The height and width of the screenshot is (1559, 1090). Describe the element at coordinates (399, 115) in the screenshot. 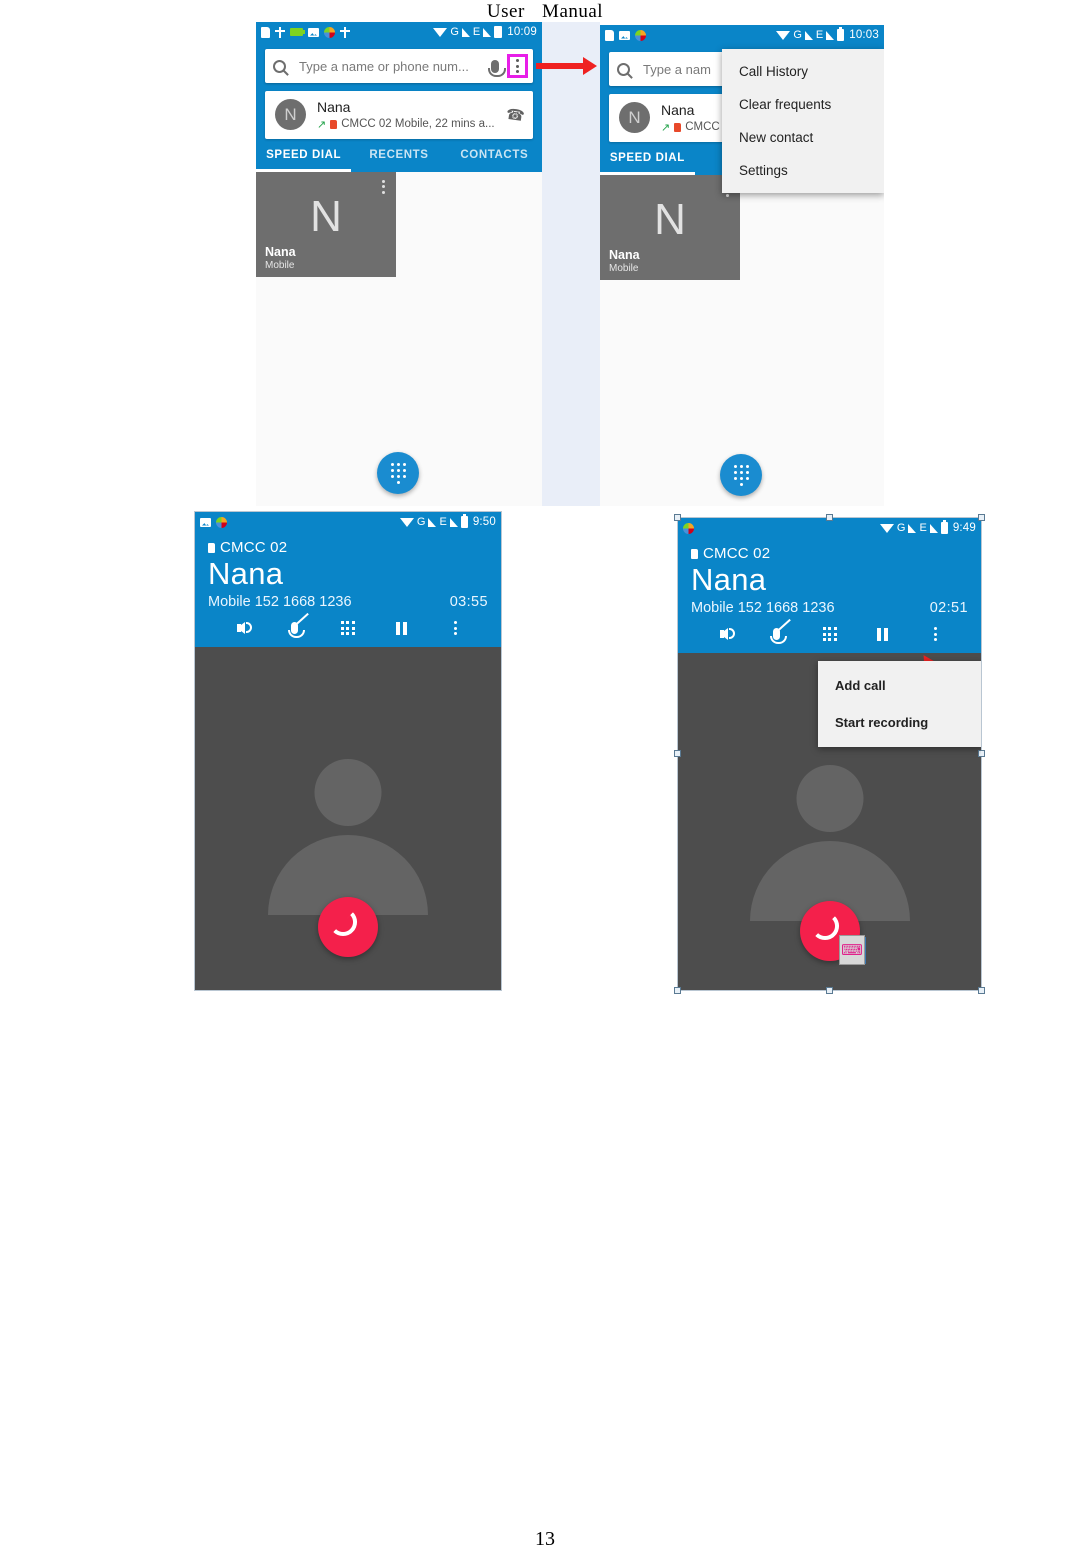

I see `recent-contact-card: N Nana ↗ CMCC 02 Mobile, 22 mins a... ☎` at that location.